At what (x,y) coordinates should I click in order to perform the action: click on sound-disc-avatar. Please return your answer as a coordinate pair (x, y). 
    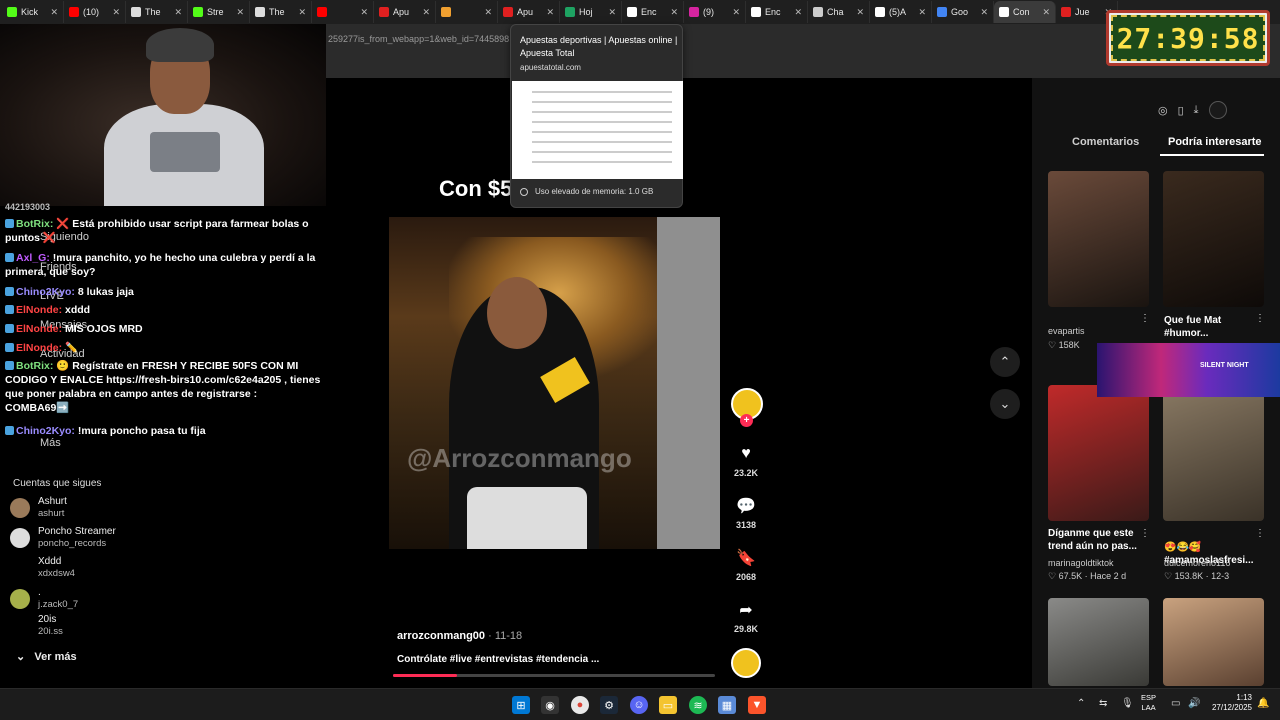
    Looking at the image, I should click on (746, 663).